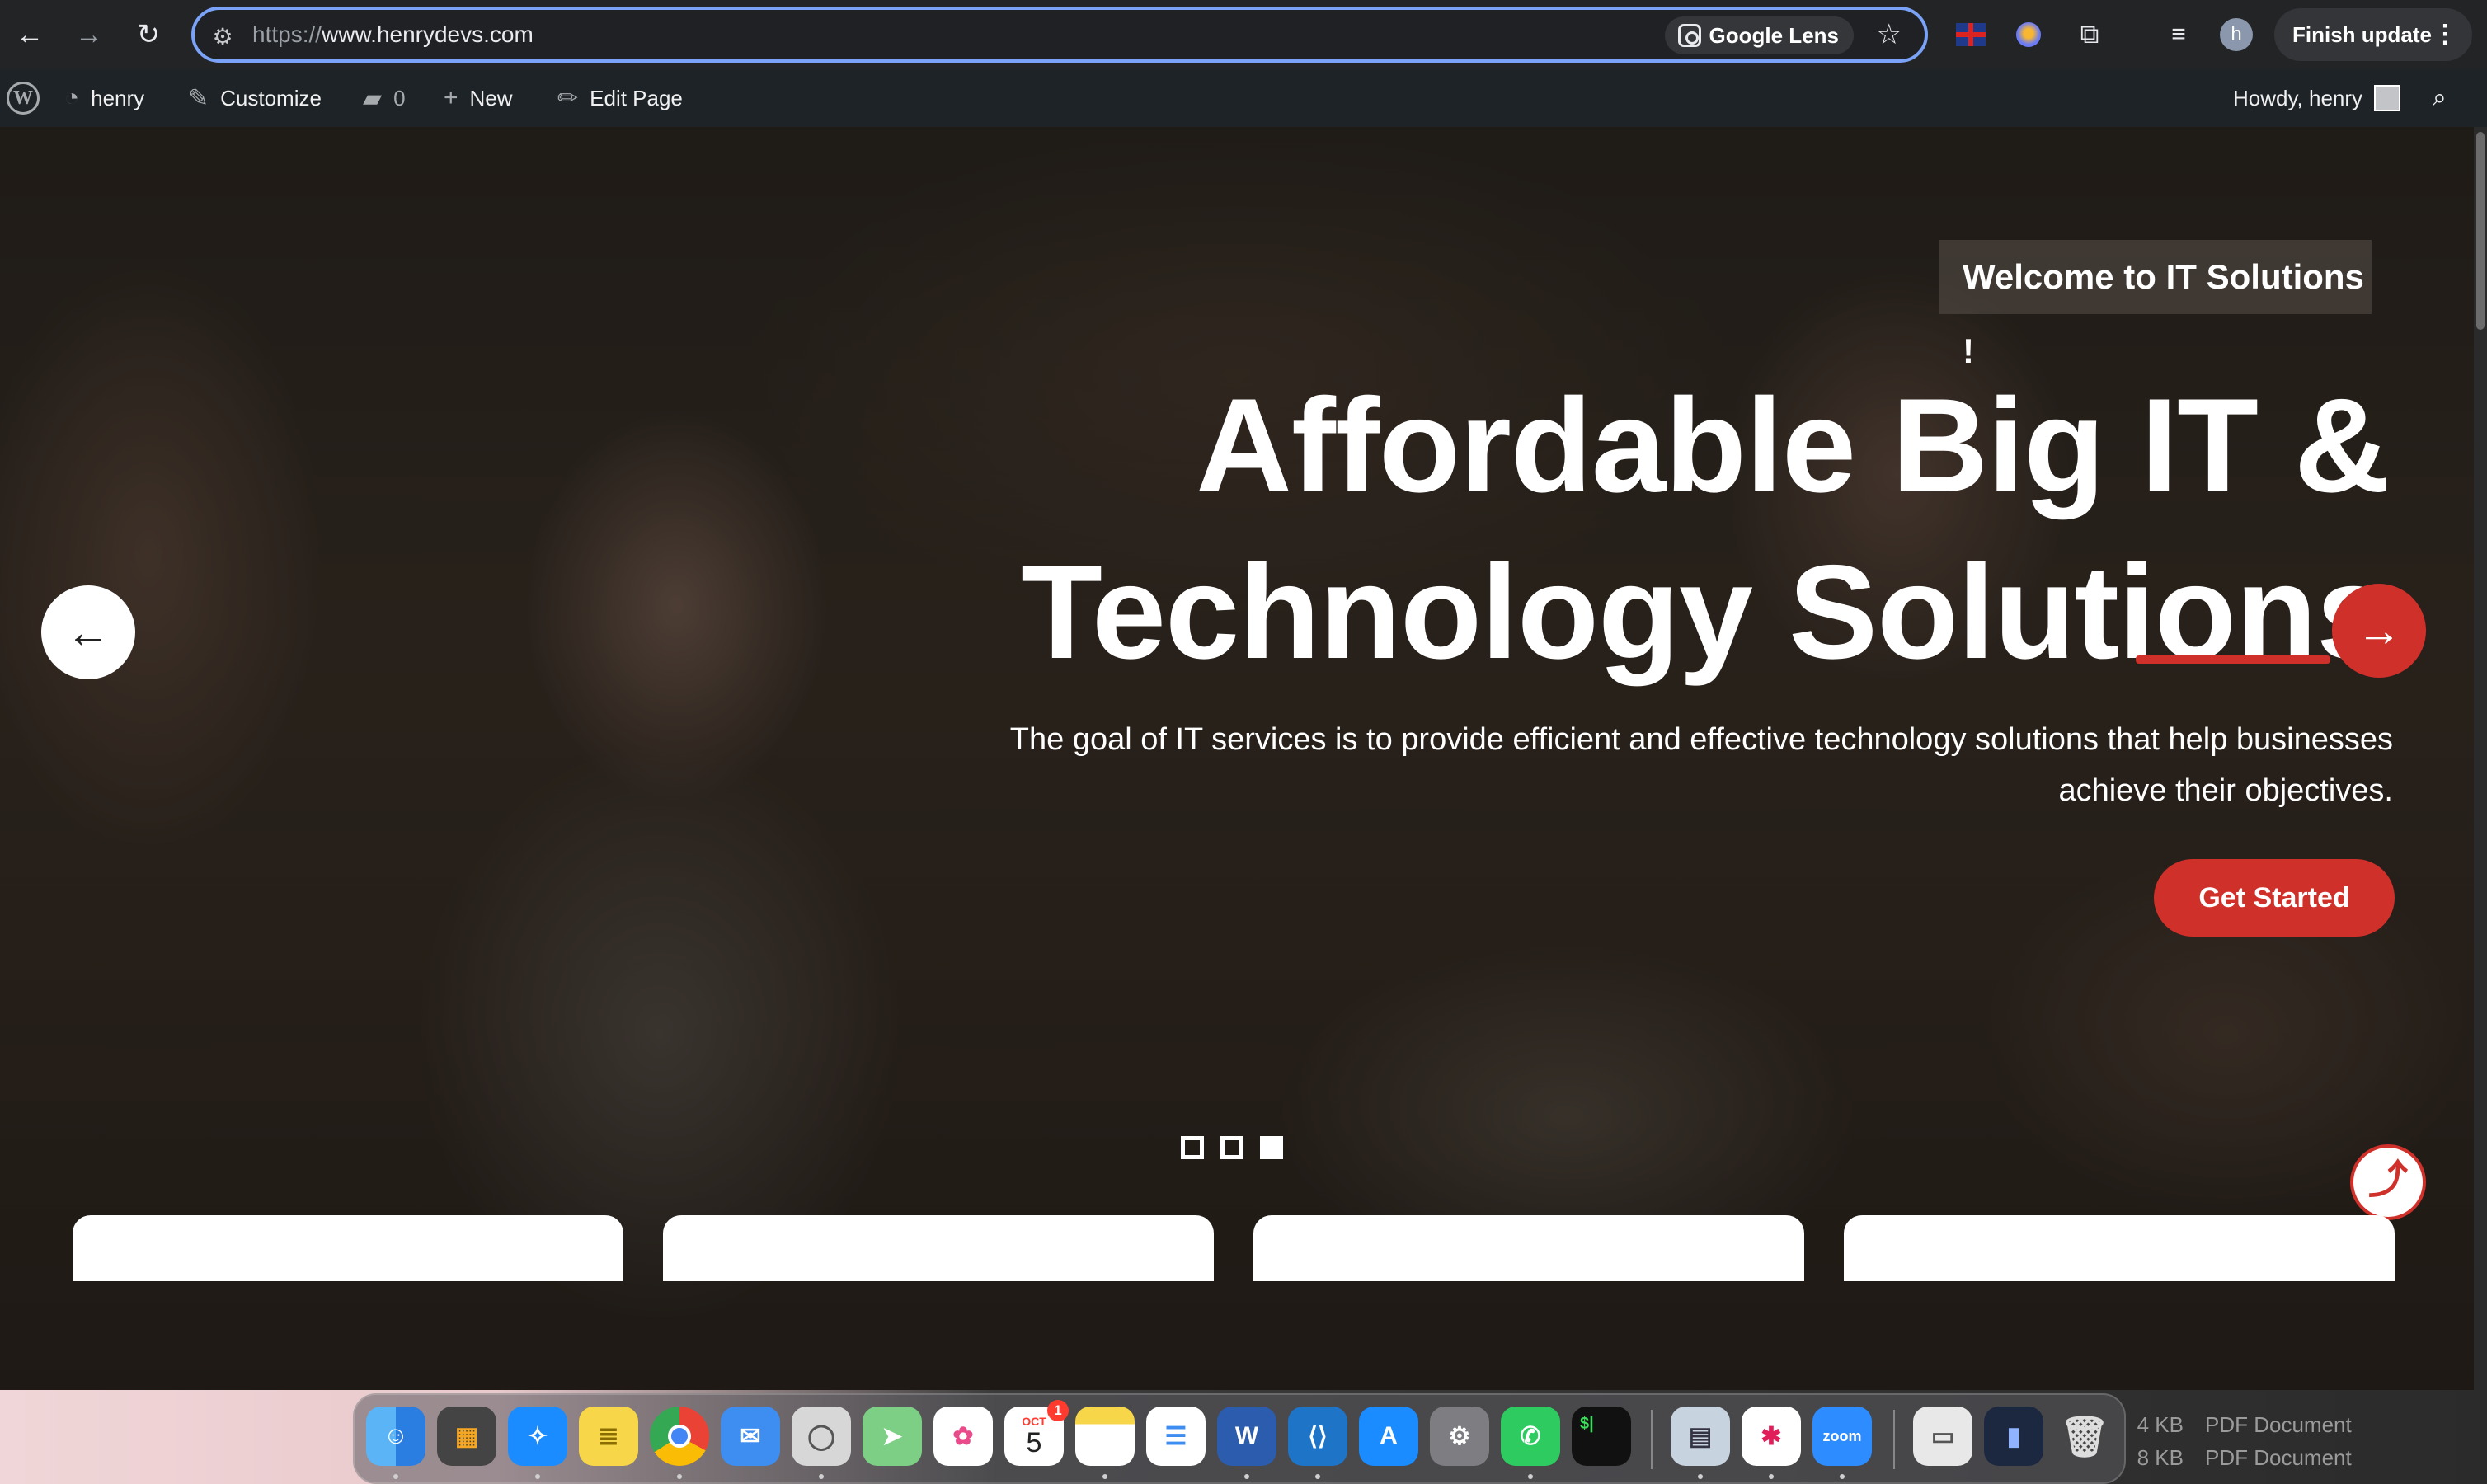  I want to click on whatsapp-icon: ✆, so click(1530, 1436).